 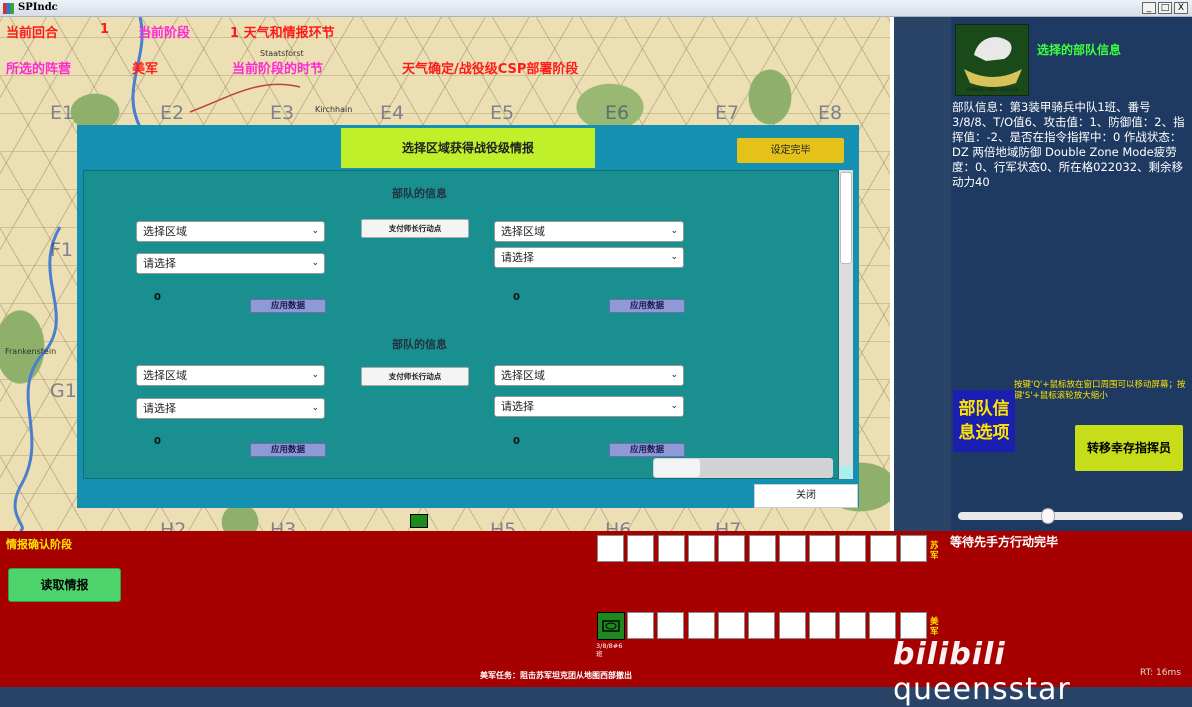 What do you see at coordinates (173, 525) in the screenshot?
I see `hex-id: H2` at bounding box center [173, 525].